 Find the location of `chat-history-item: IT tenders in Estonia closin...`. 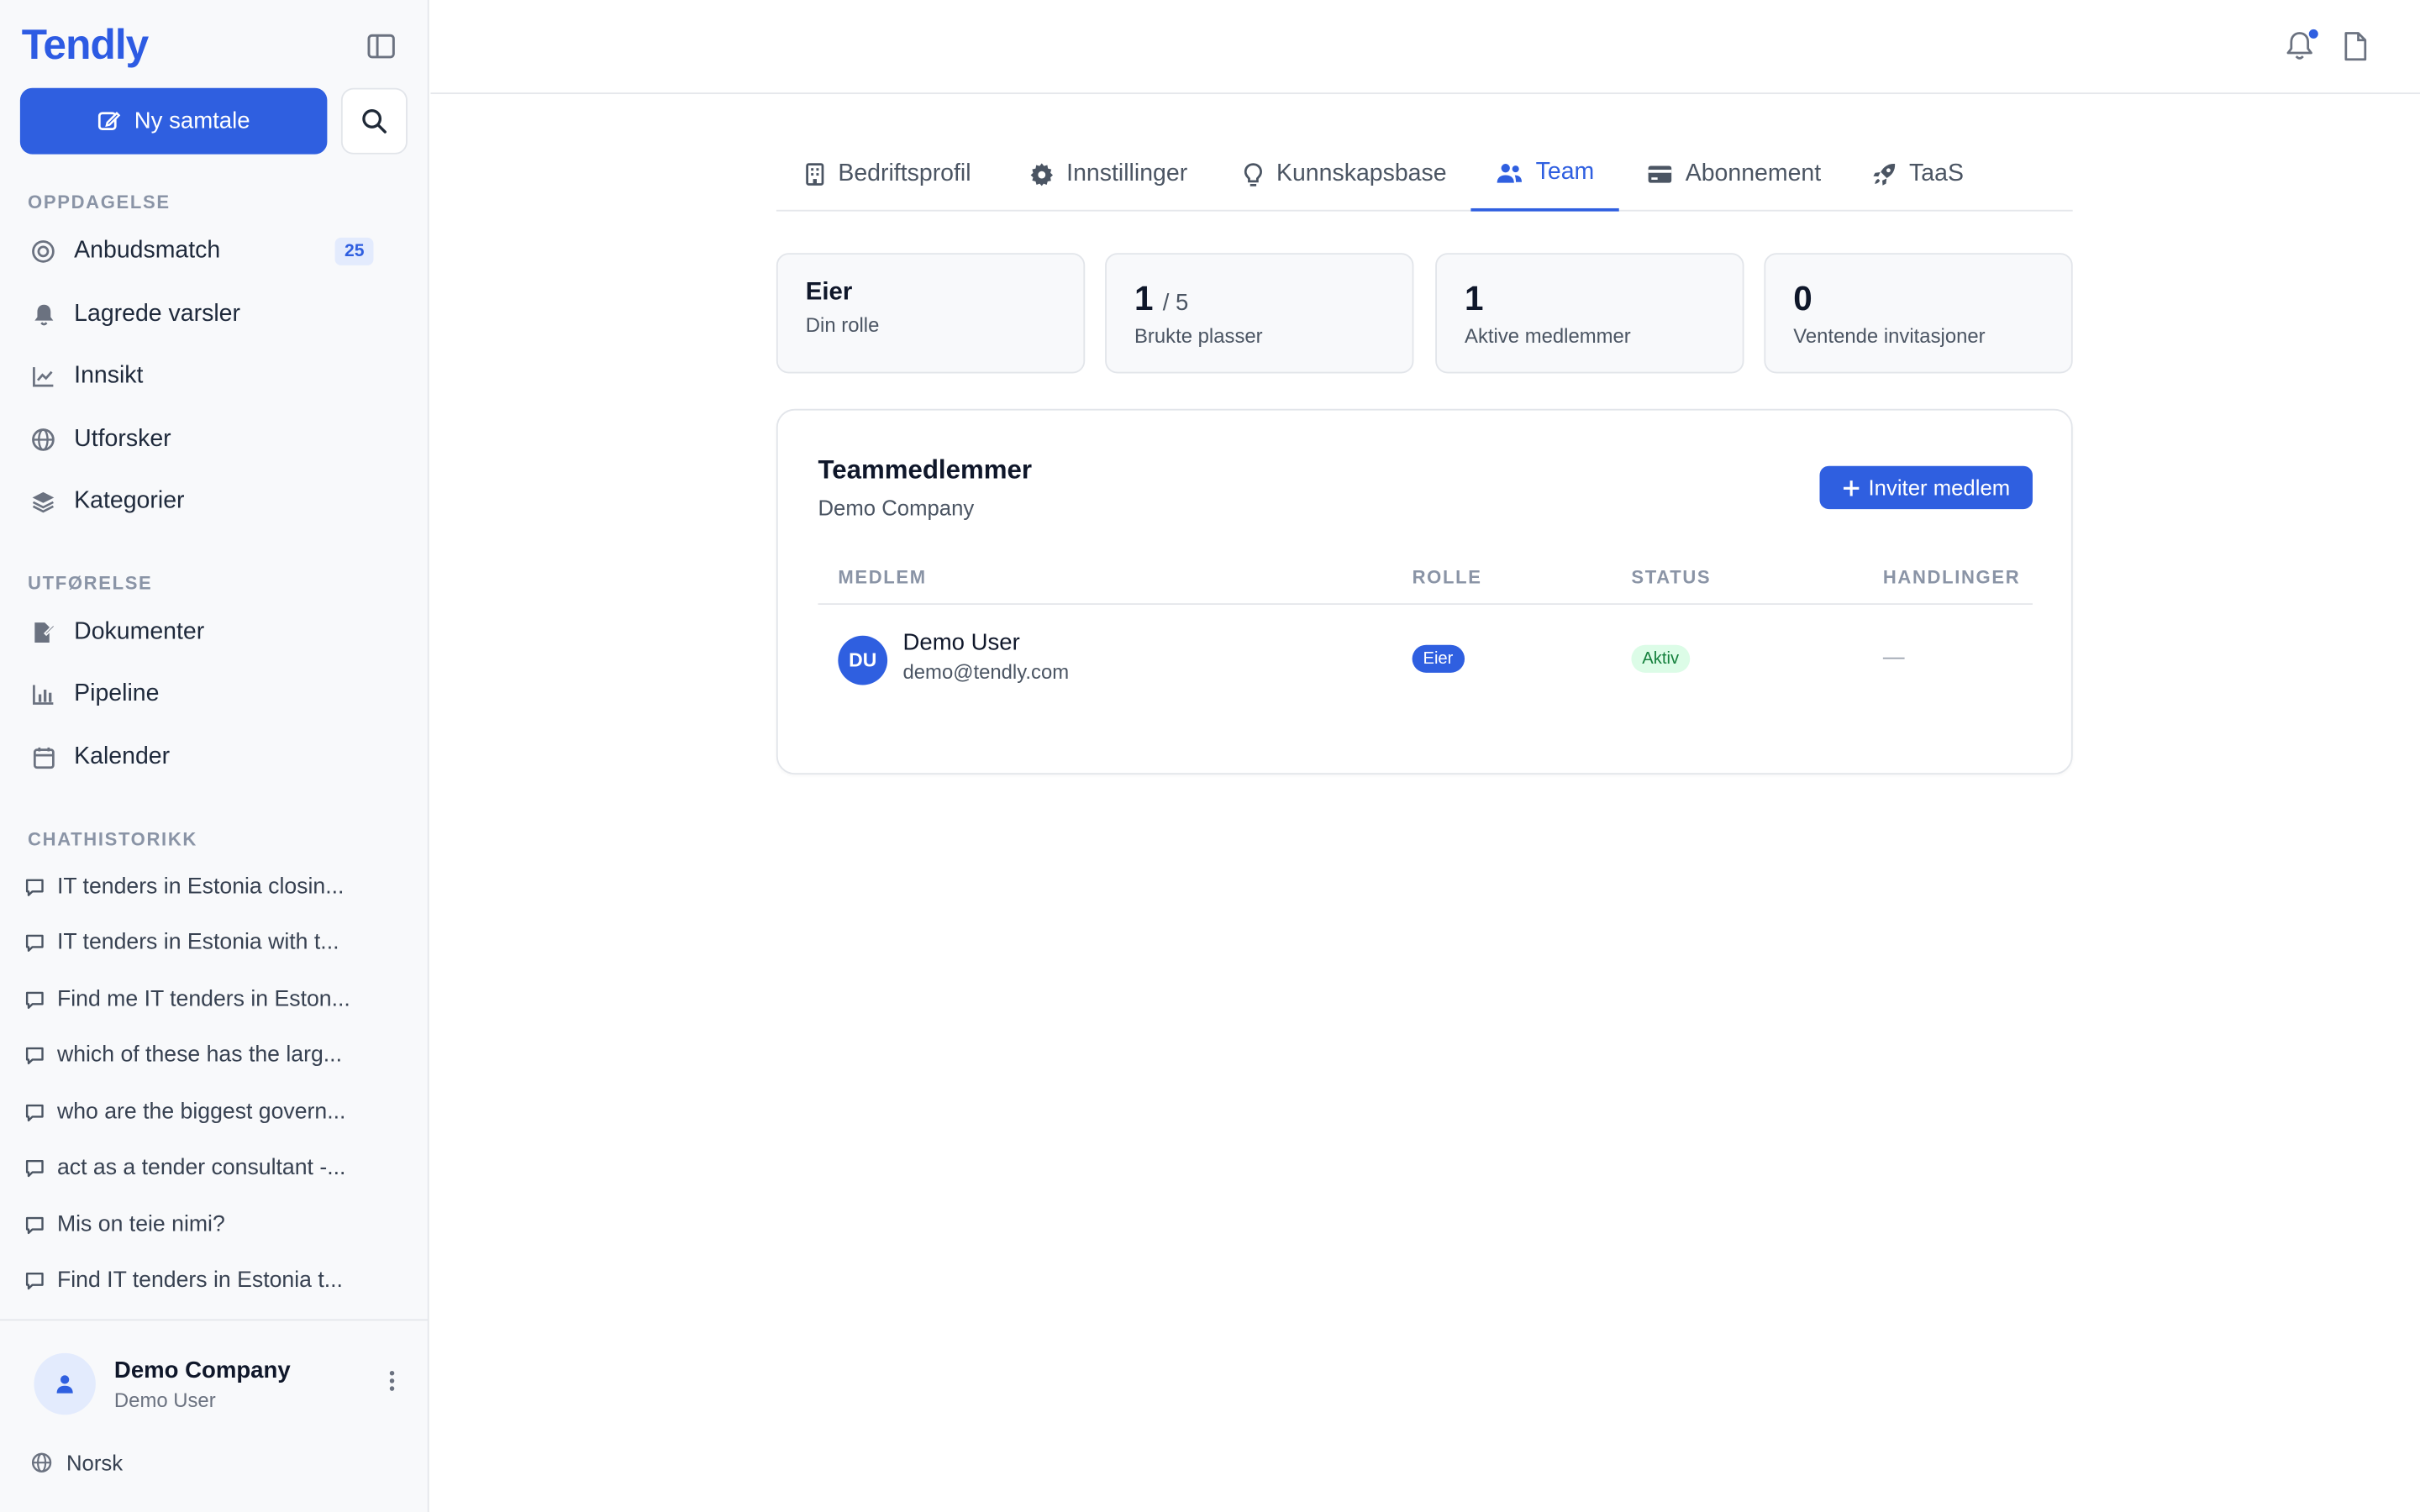

chat-history-item: IT tenders in Estonia closin... is located at coordinates (209, 887).